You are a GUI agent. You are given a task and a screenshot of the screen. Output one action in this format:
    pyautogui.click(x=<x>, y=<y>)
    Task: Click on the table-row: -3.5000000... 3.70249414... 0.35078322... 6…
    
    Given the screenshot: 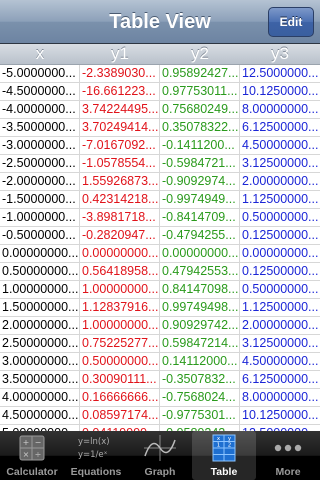 What is the action you would take?
    pyautogui.click(x=160, y=128)
    